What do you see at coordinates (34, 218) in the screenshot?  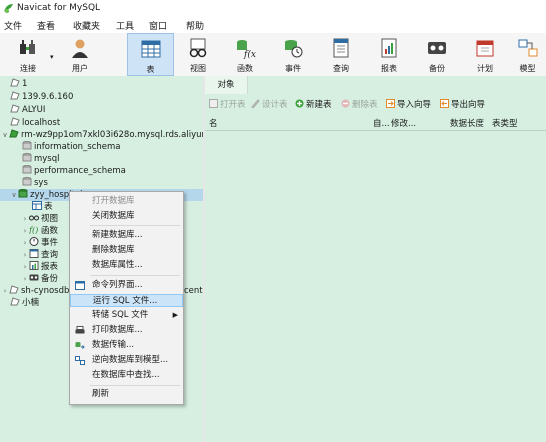 I see `view-icon` at bounding box center [34, 218].